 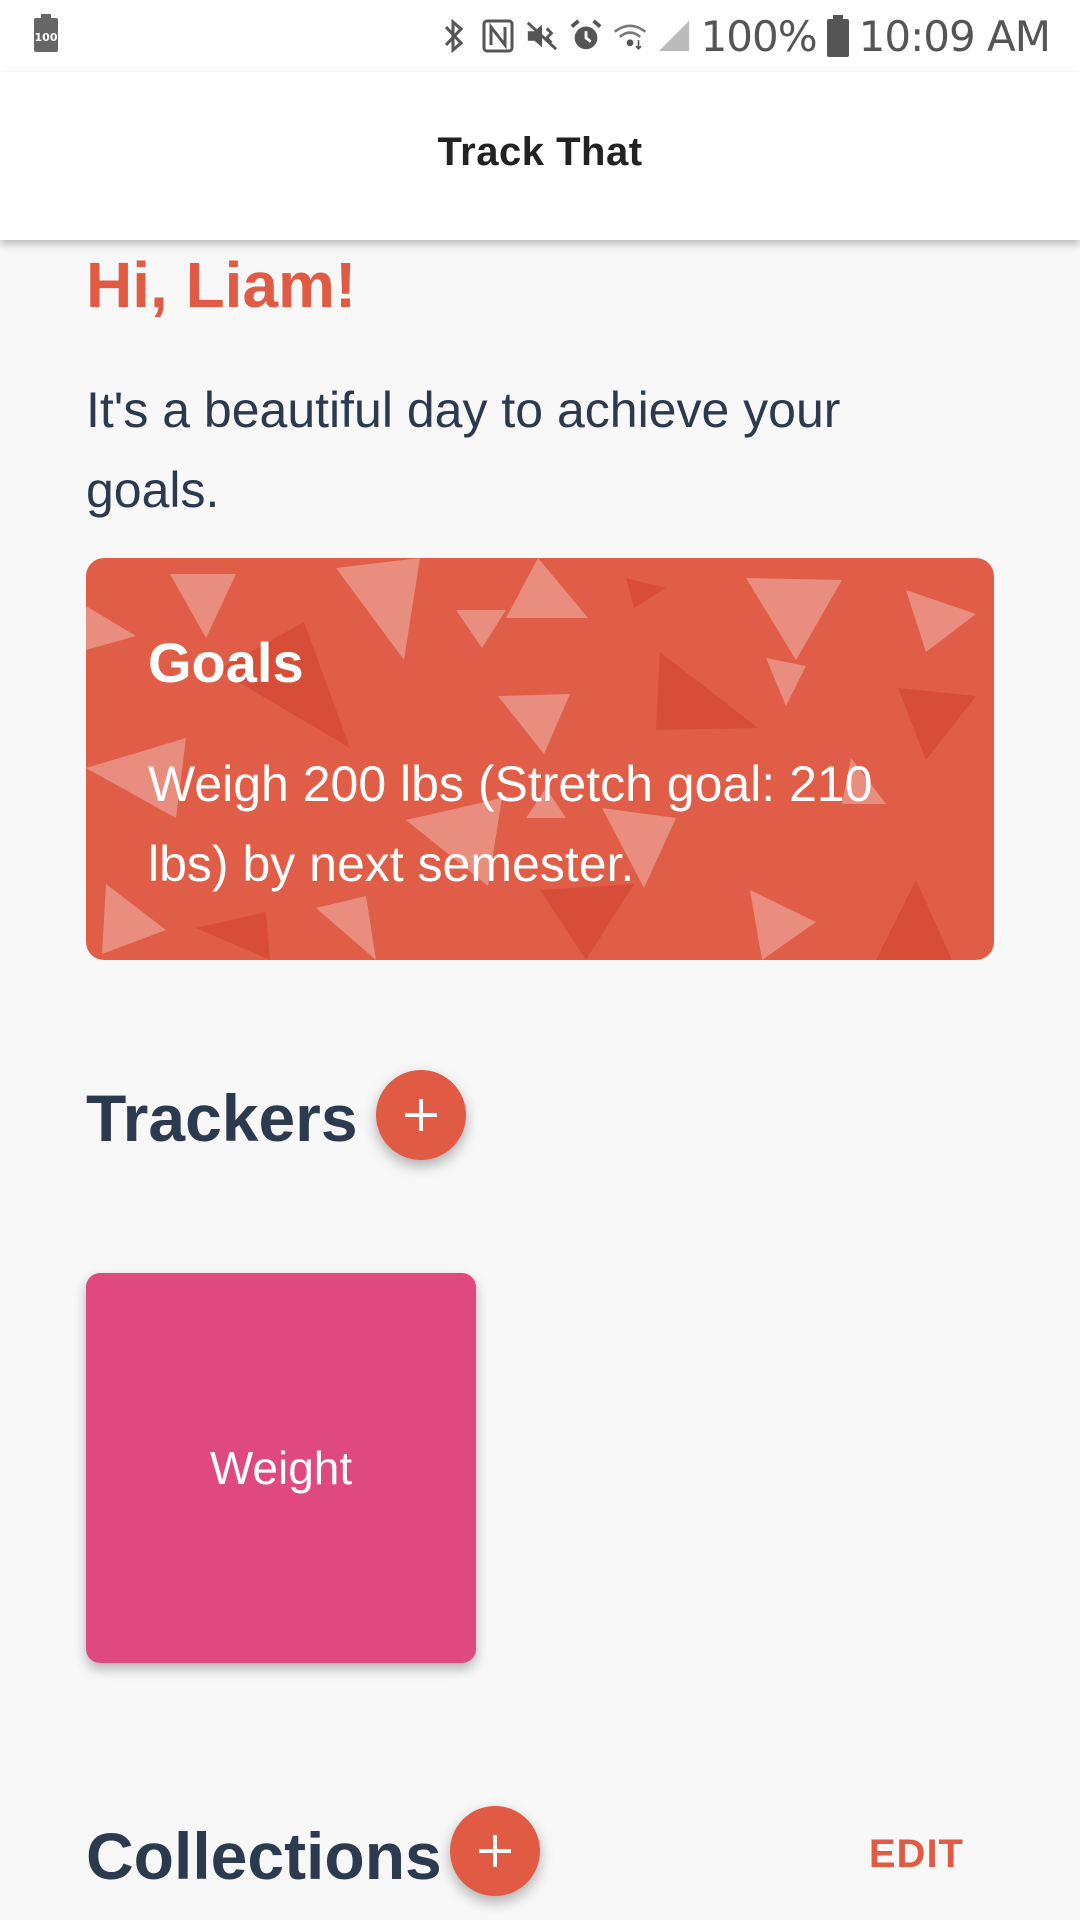 I want to click on app-title: Track That, so click(x=540, y=152).